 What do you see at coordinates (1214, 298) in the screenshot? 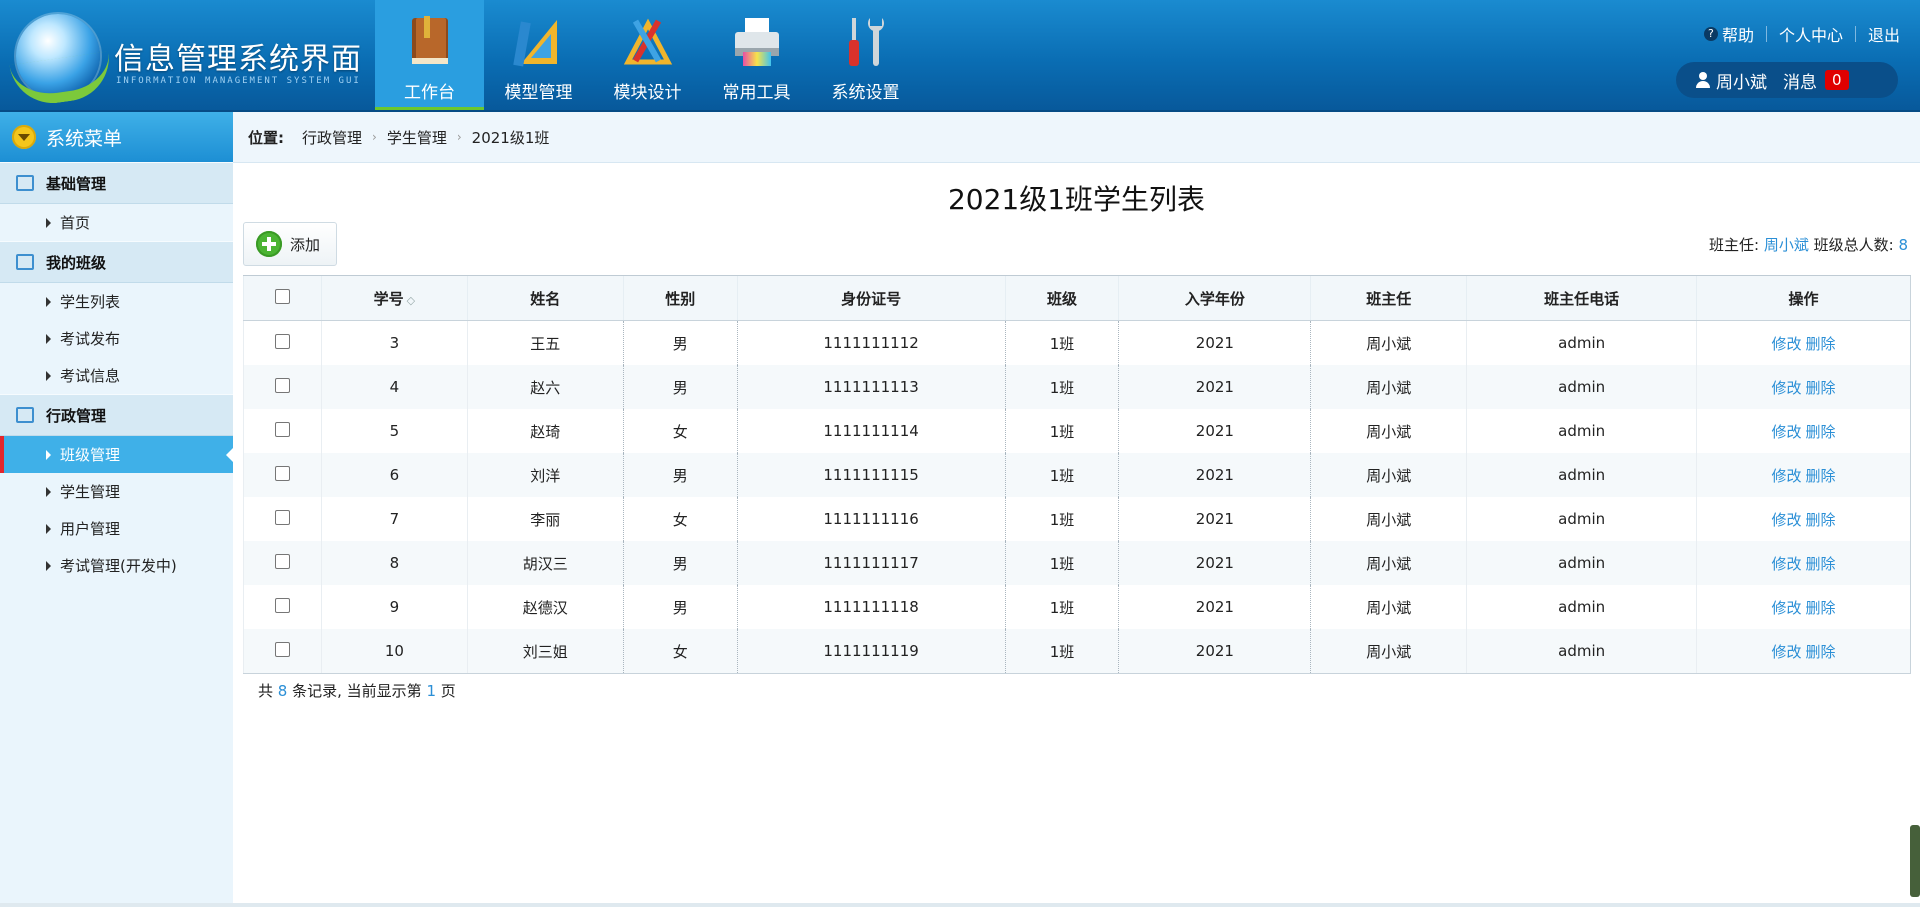
I see `column-header-year: 入学年份` at bounding box center [1214, 298].